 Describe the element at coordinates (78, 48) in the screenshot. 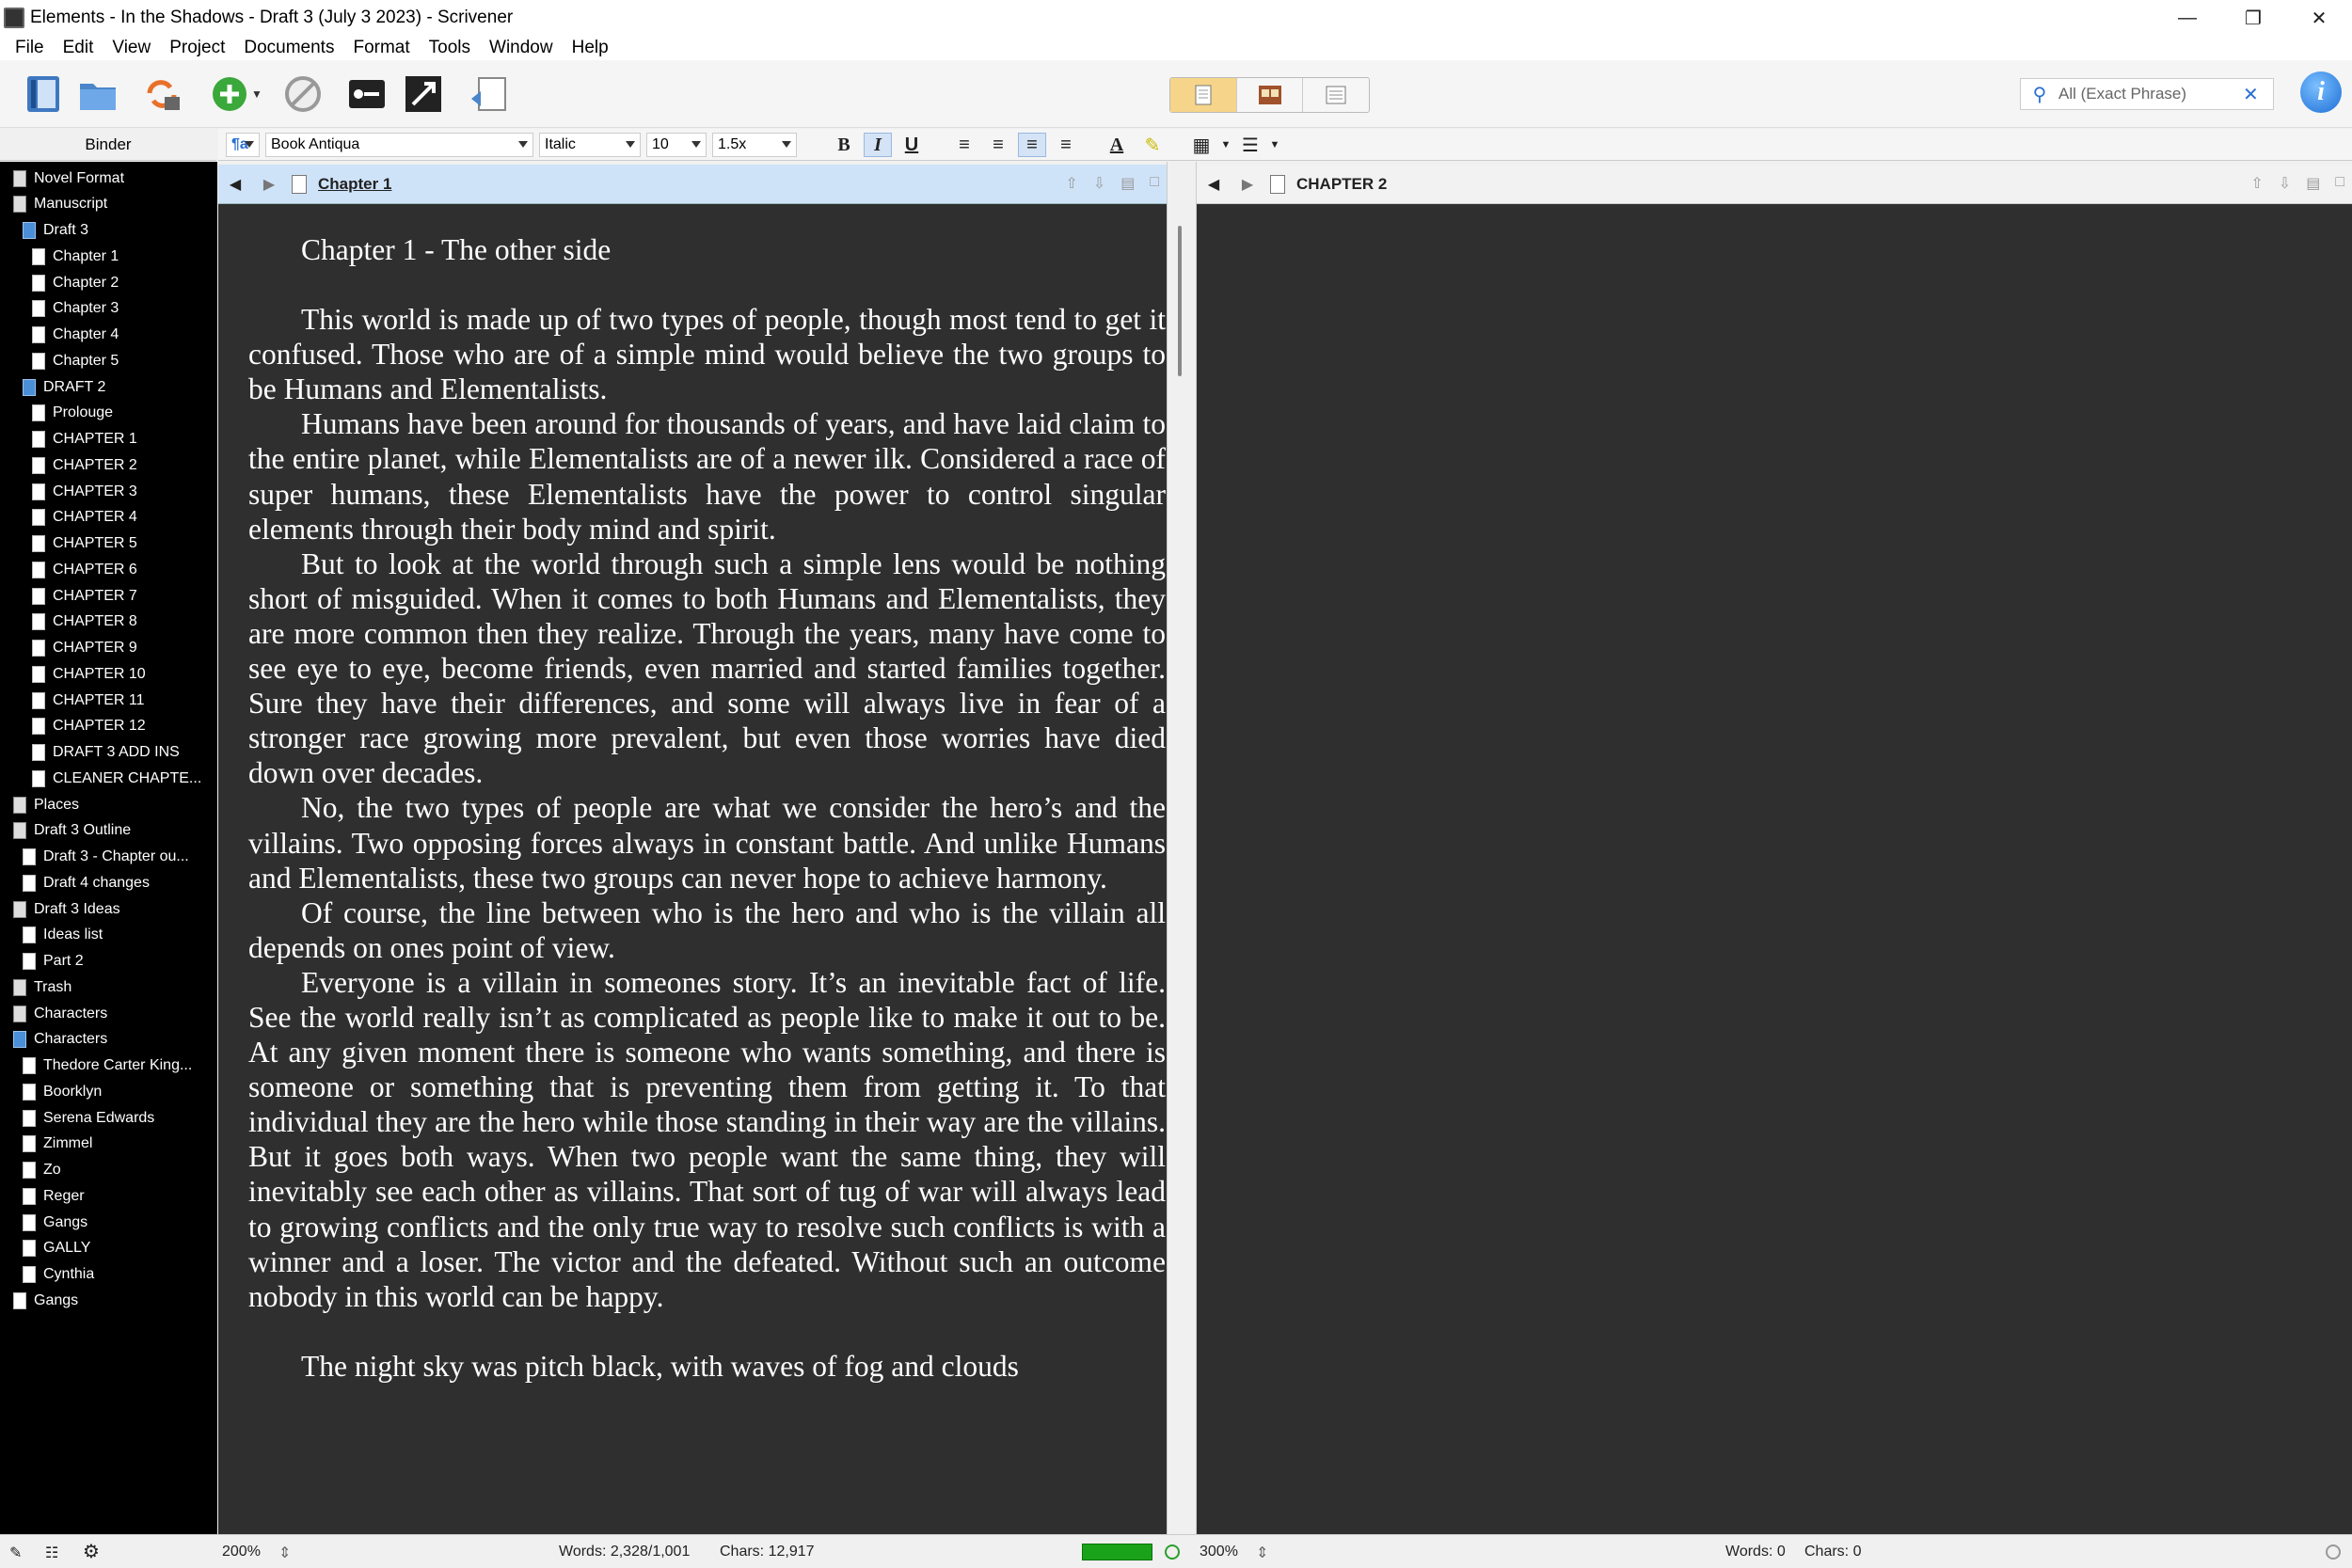

I see `menu-edit: Edit` at that location.